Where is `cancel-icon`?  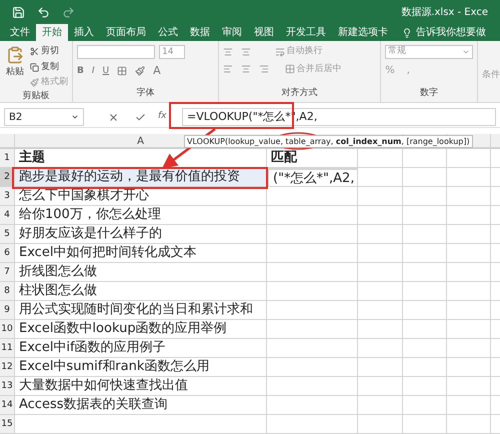 cancel-icon is located at coordinates (113, 117).